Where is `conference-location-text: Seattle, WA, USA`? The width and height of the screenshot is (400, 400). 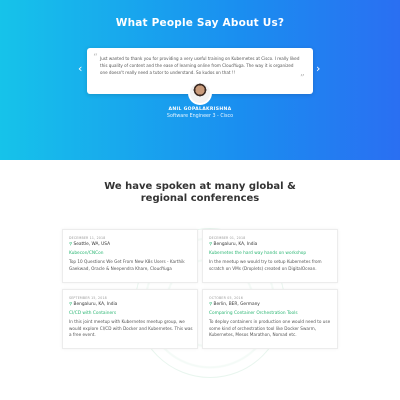 conference-location-text: Seattle, WA, USA is located at coordinates (92, 244).